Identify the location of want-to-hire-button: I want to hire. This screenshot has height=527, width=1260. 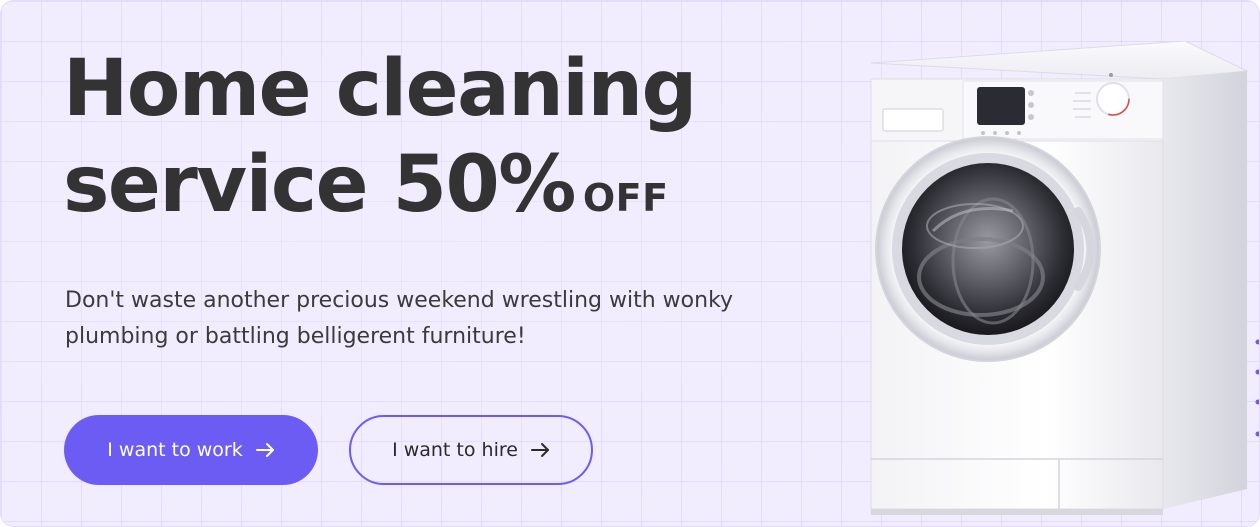
(471, 450).